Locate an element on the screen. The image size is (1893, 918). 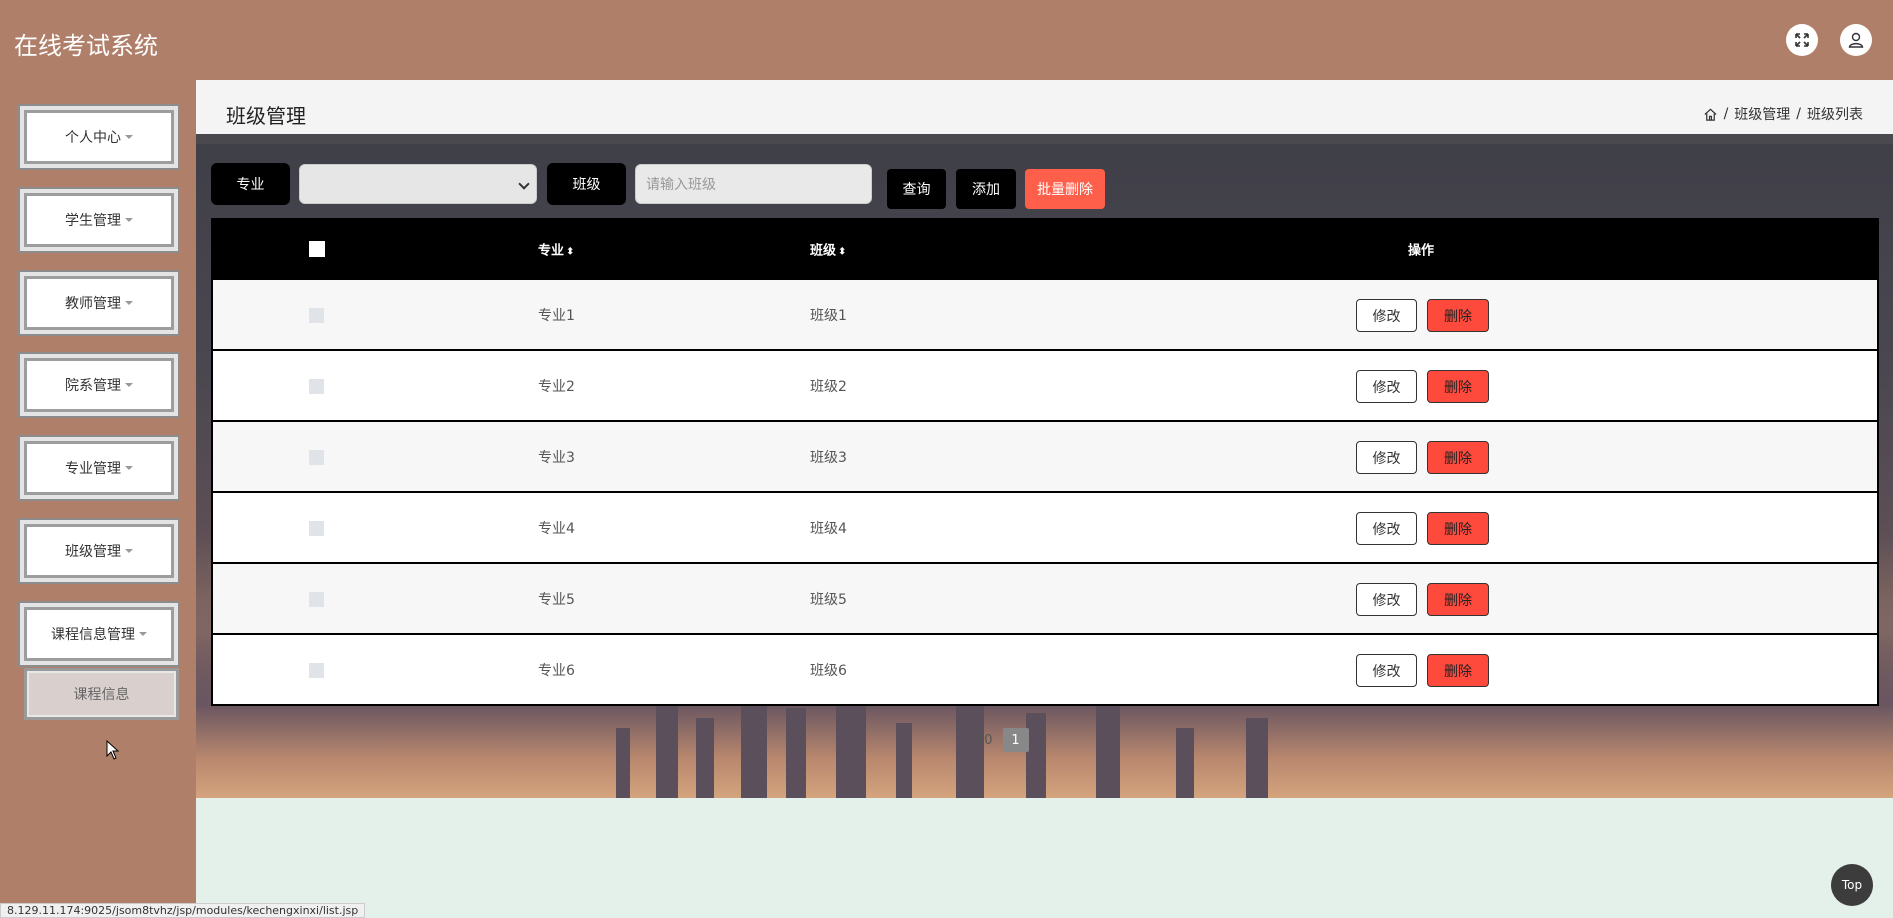
home-icon is located at coordinates (1710, 114).